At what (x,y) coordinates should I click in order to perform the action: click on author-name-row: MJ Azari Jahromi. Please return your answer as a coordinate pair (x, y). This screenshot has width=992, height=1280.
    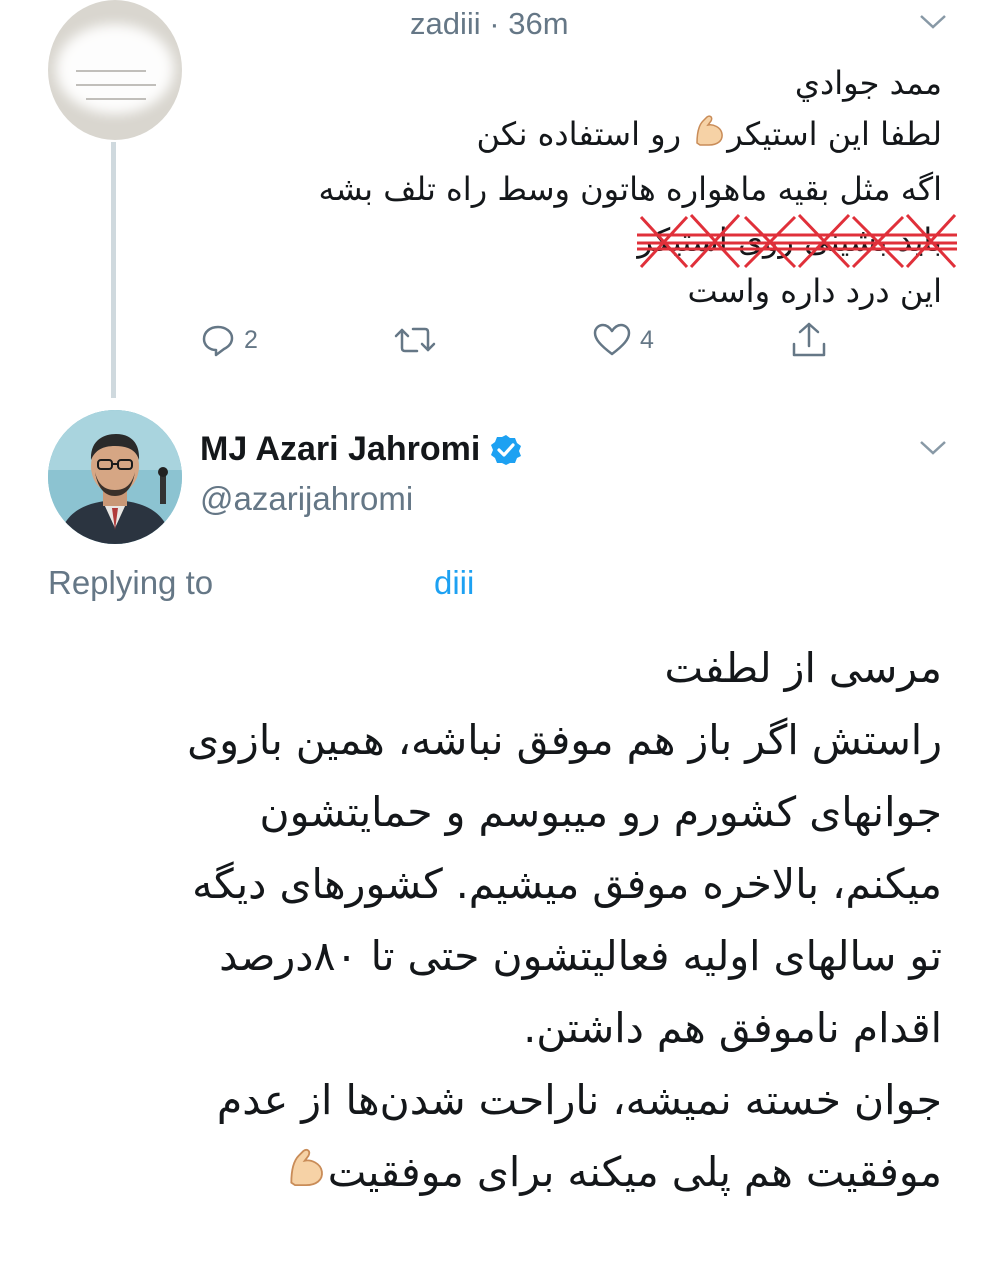
    Looking at the image, I should click on (361, 449).